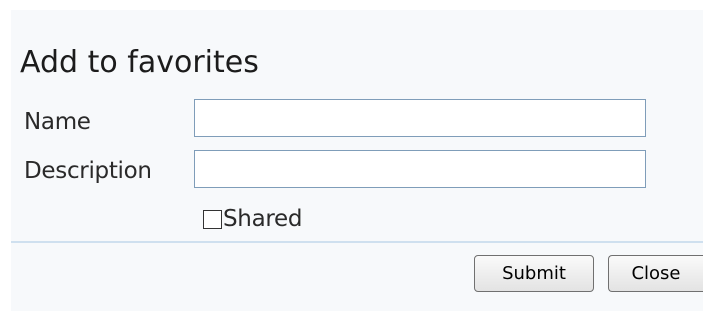 This screenshot has height=311, width=703. I want to click on submit-button: Submit, so click(534, 273).